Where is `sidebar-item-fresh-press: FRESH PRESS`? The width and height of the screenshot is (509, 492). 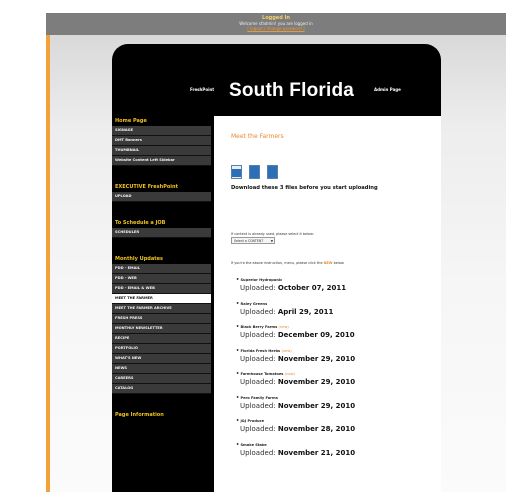 sidebar-item-fresh-press: FRESH PRESS is located at coordinates (161, 319).